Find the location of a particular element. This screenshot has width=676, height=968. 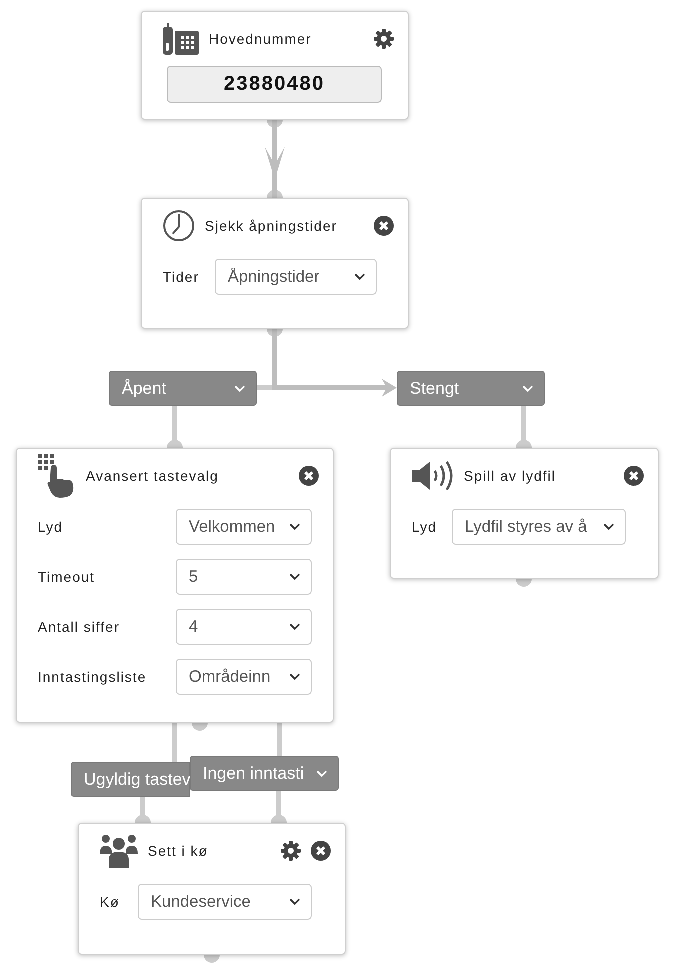

dropdown: Lydfil styres av å is located at coordinates (539, 527).